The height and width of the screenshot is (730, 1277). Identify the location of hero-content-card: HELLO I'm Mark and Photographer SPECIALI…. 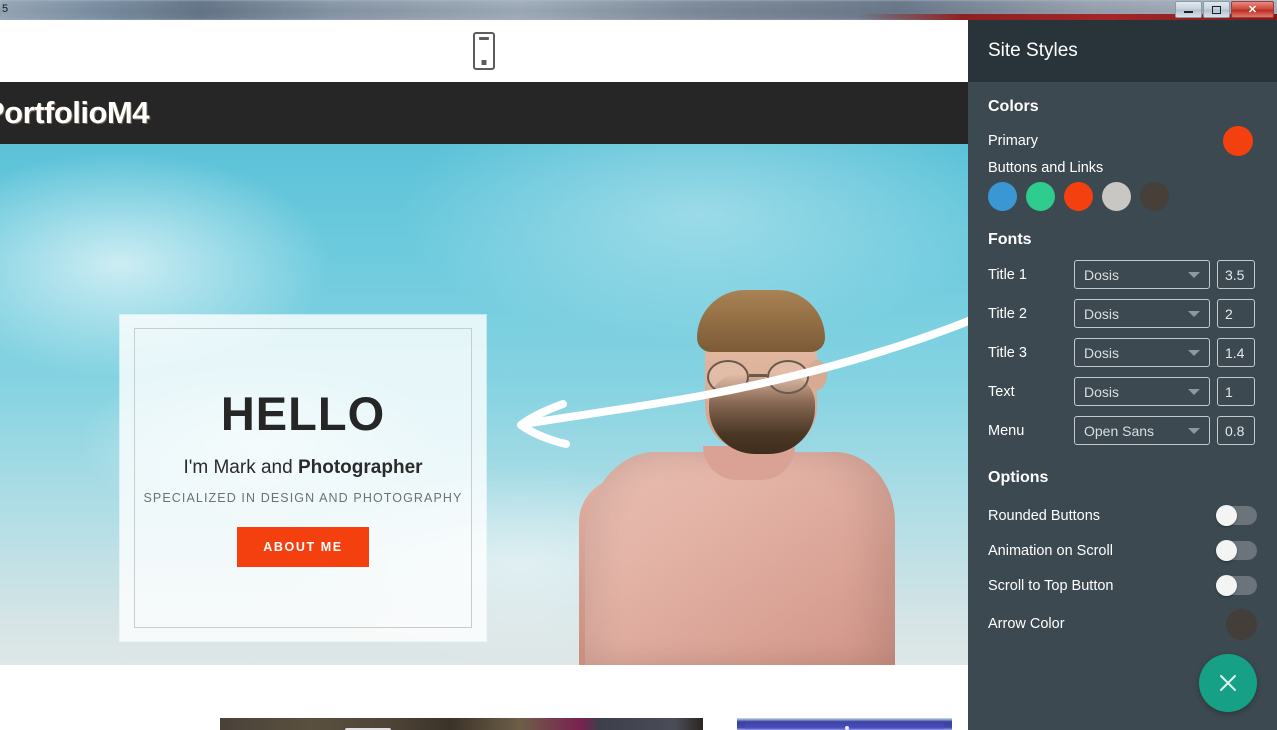
(303, 478).